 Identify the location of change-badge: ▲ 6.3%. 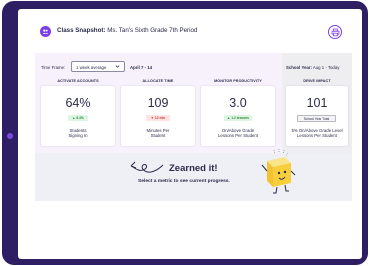
(78, 118).